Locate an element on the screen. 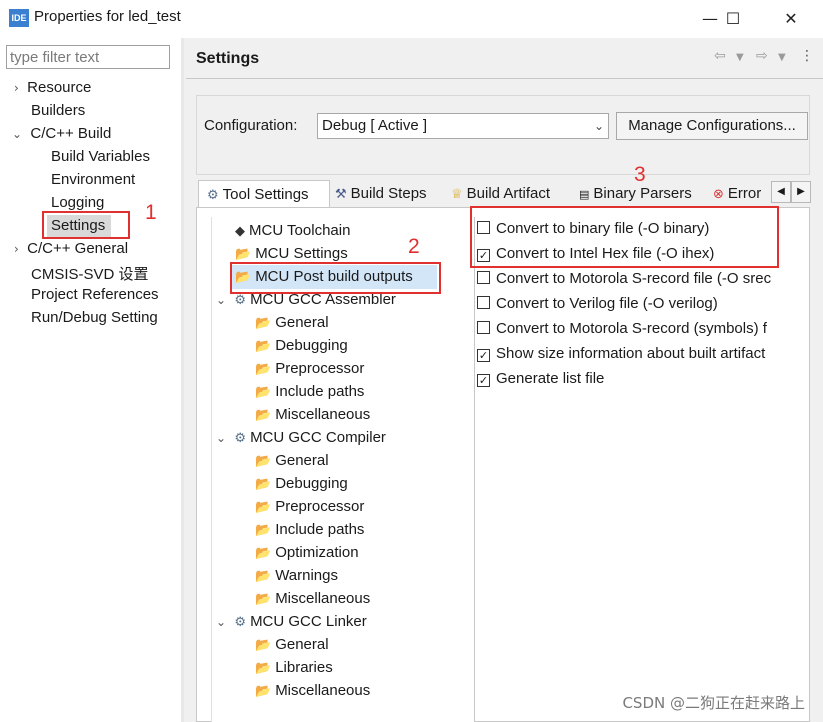  tab-scroll-left-button: ◀ is located at coordinates (781, 192).